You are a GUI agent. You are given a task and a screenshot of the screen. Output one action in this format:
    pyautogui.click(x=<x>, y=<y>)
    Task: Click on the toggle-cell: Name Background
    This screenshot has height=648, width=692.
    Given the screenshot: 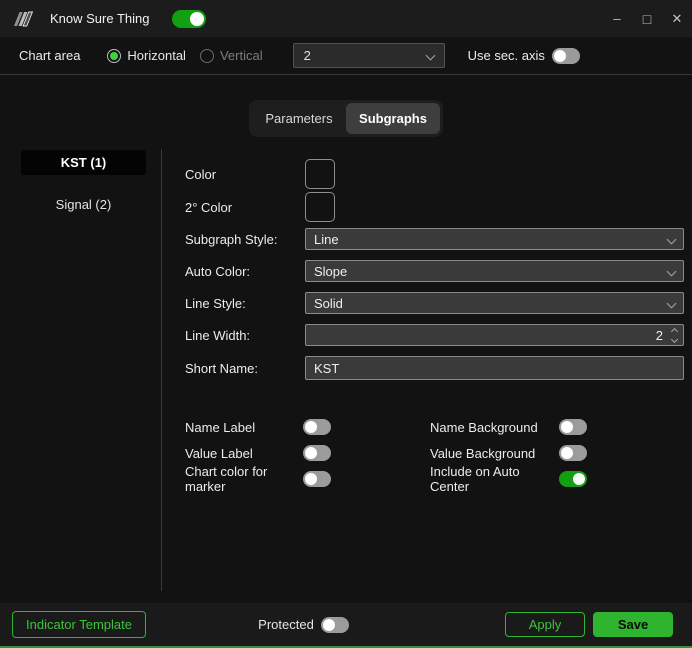 What is the action you would take?
    pyautogui.click(x=508, y=427)
    